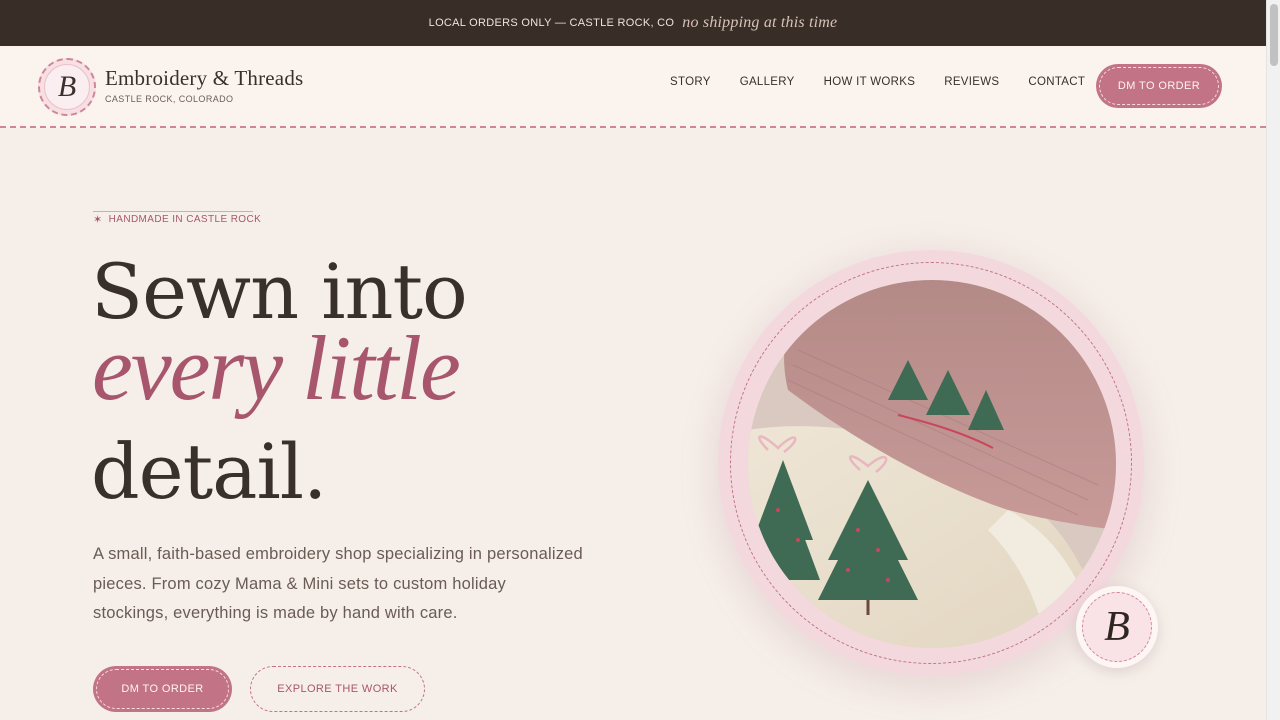 This screenshot has height=720, width=1280. I want to click on hero-eyebrow: ✶ HANDMADE IN CASTLE ROCK, so click(177, 218).